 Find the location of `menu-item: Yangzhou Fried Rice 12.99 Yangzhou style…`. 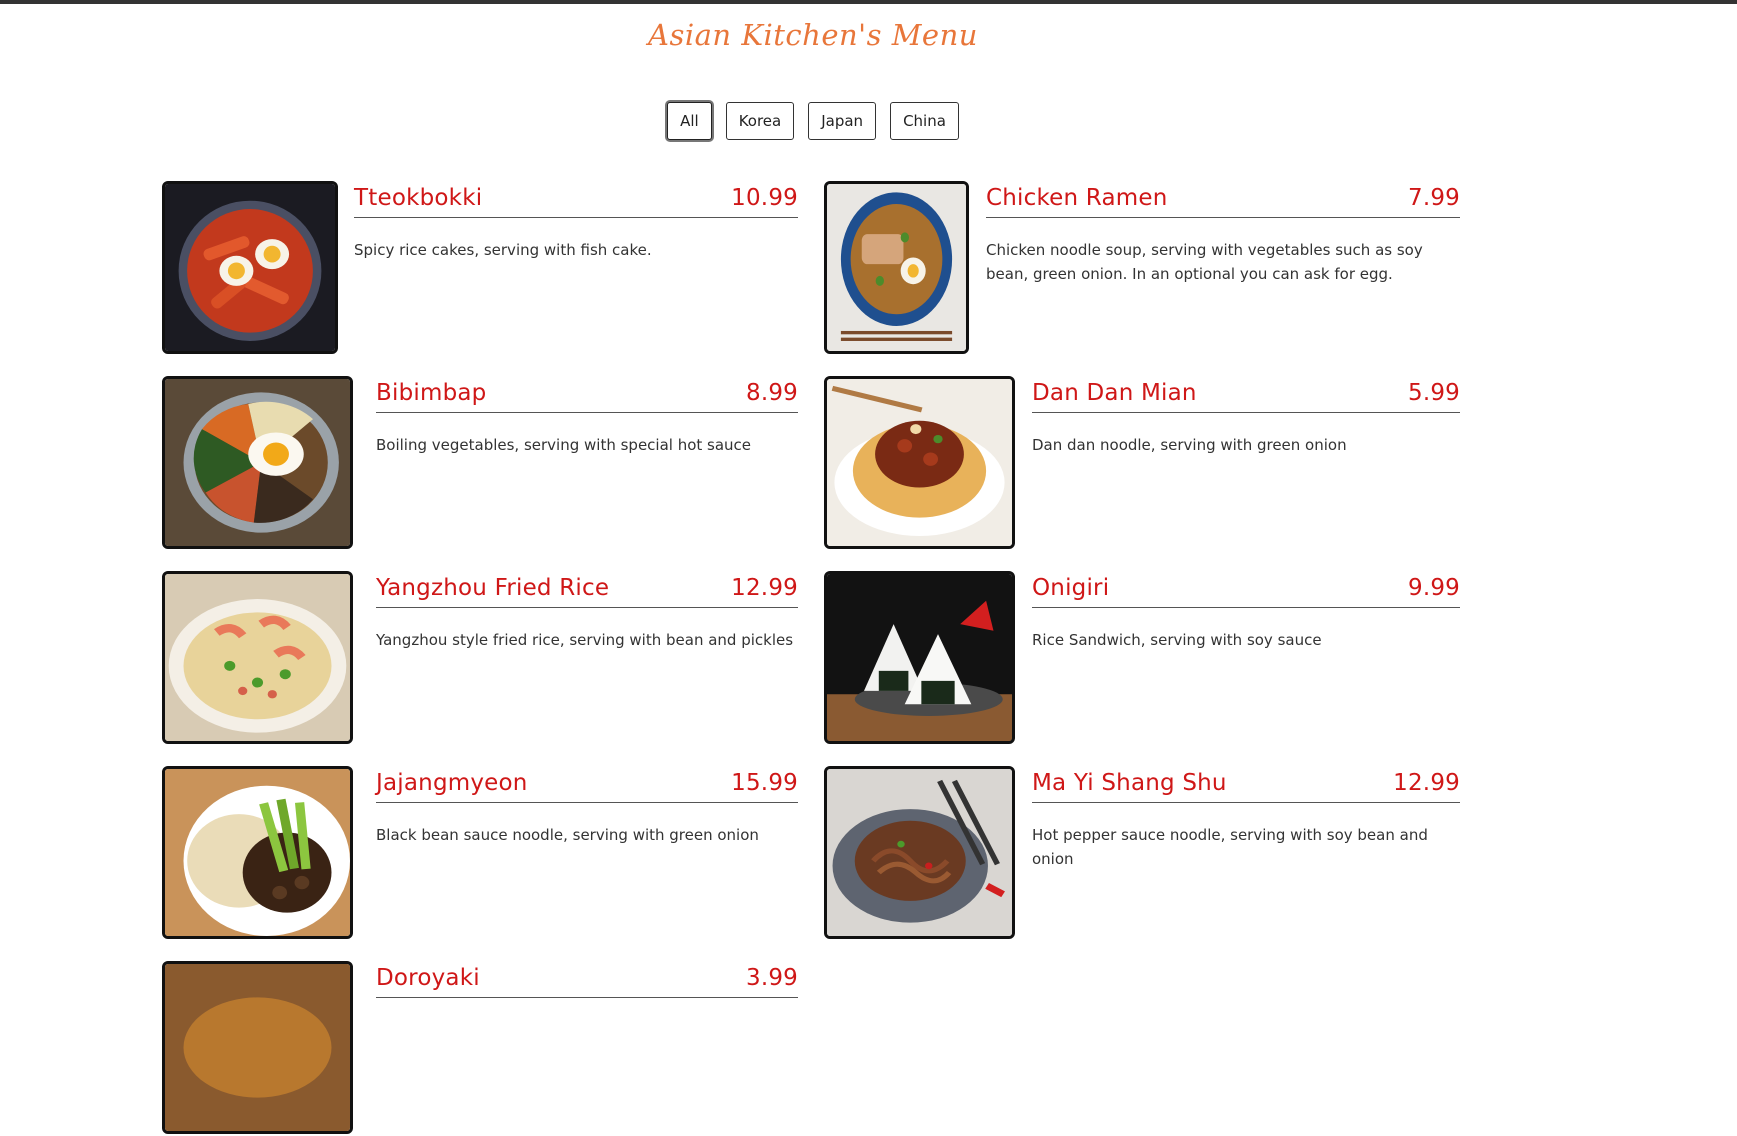

menu-item: Yangzhou Fried Rice 12.99 Yangzhou style… is located at coordinates (480, 658).